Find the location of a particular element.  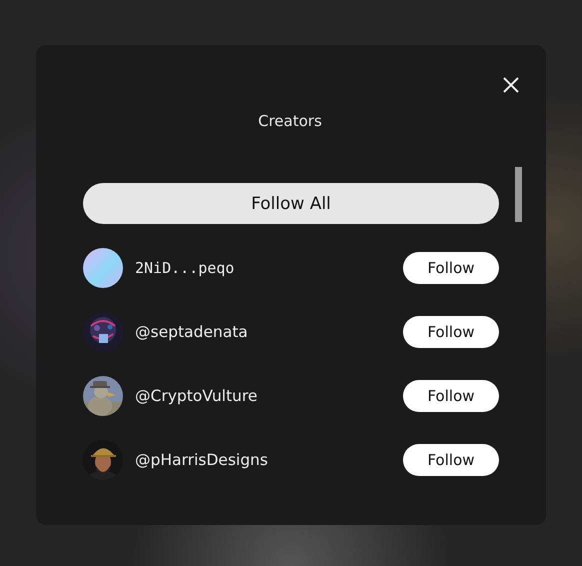

close-icon is located at coordinates (511, 85).